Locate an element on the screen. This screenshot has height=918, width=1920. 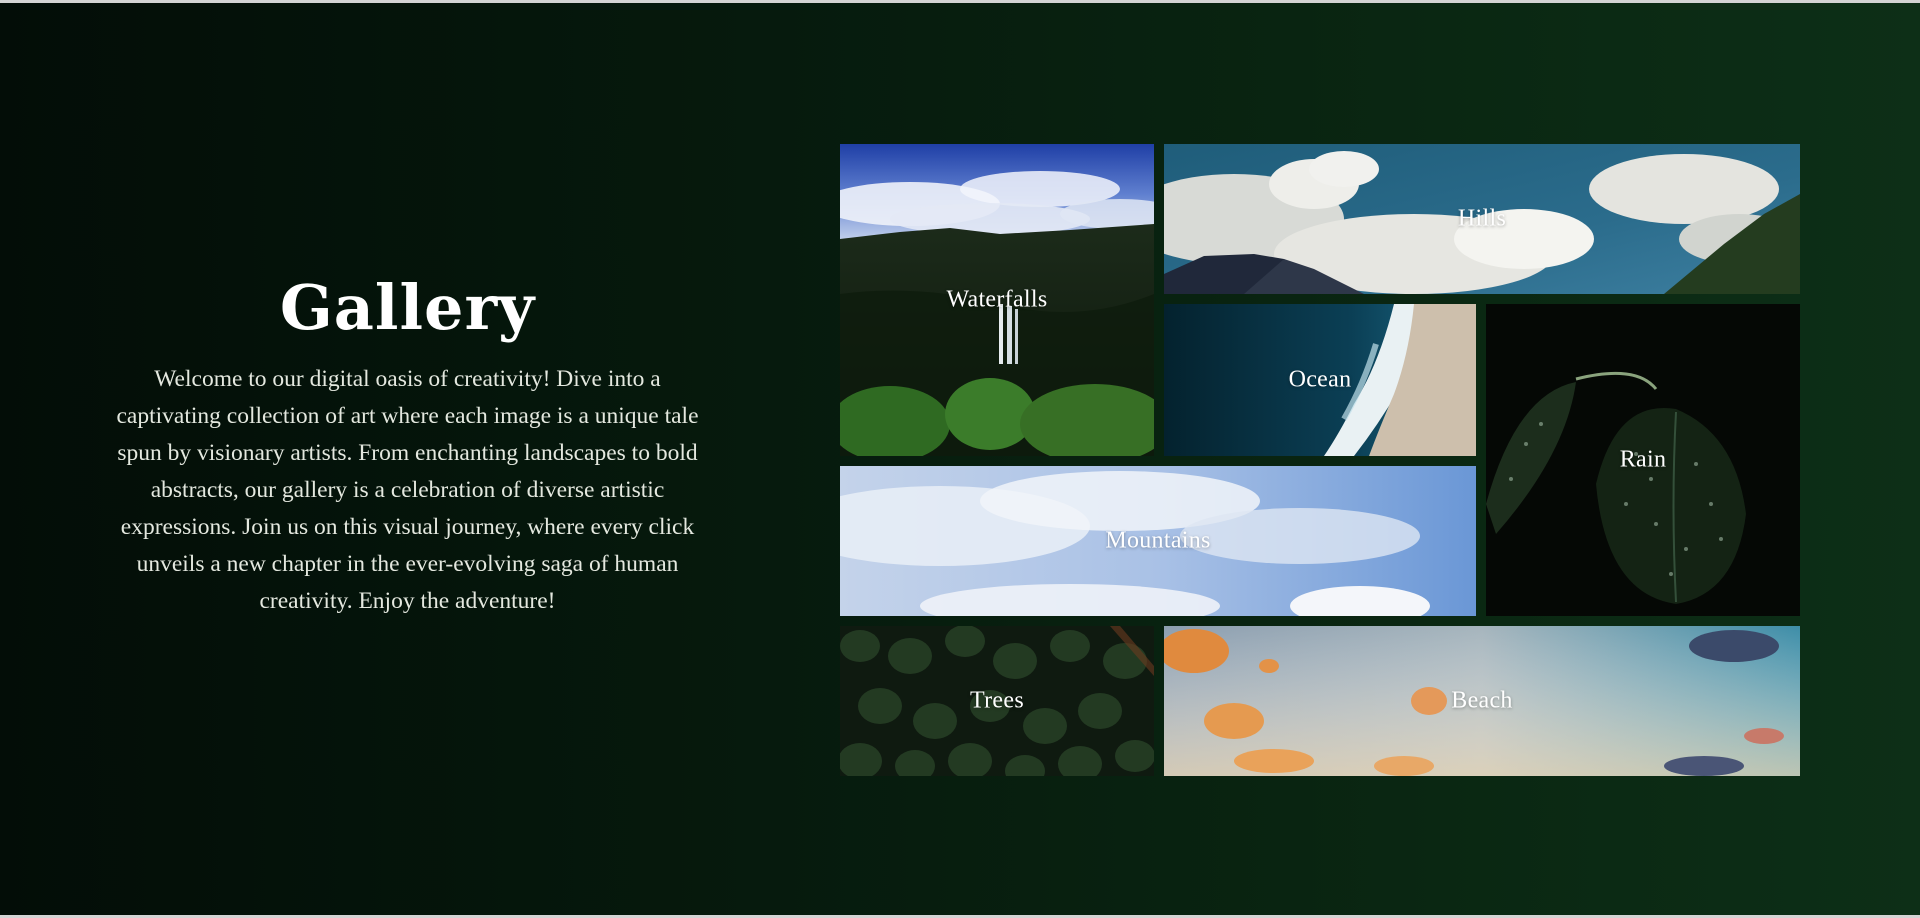
ocean-image is located at coordinates (1320, 380).